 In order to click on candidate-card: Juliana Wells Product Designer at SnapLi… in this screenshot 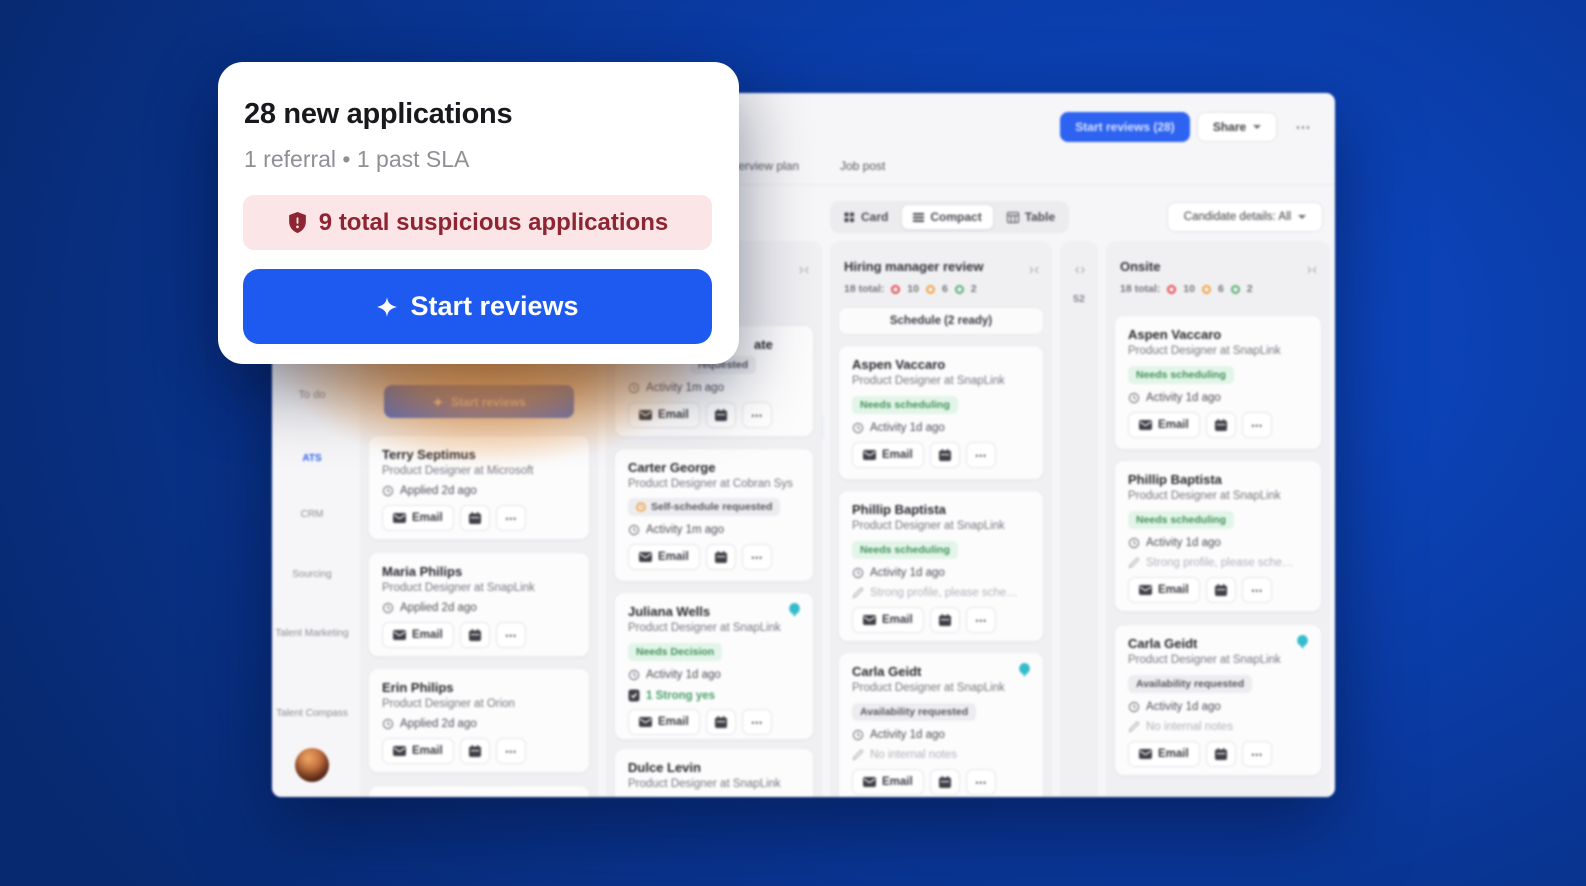, I will do `click(714, 666)`.